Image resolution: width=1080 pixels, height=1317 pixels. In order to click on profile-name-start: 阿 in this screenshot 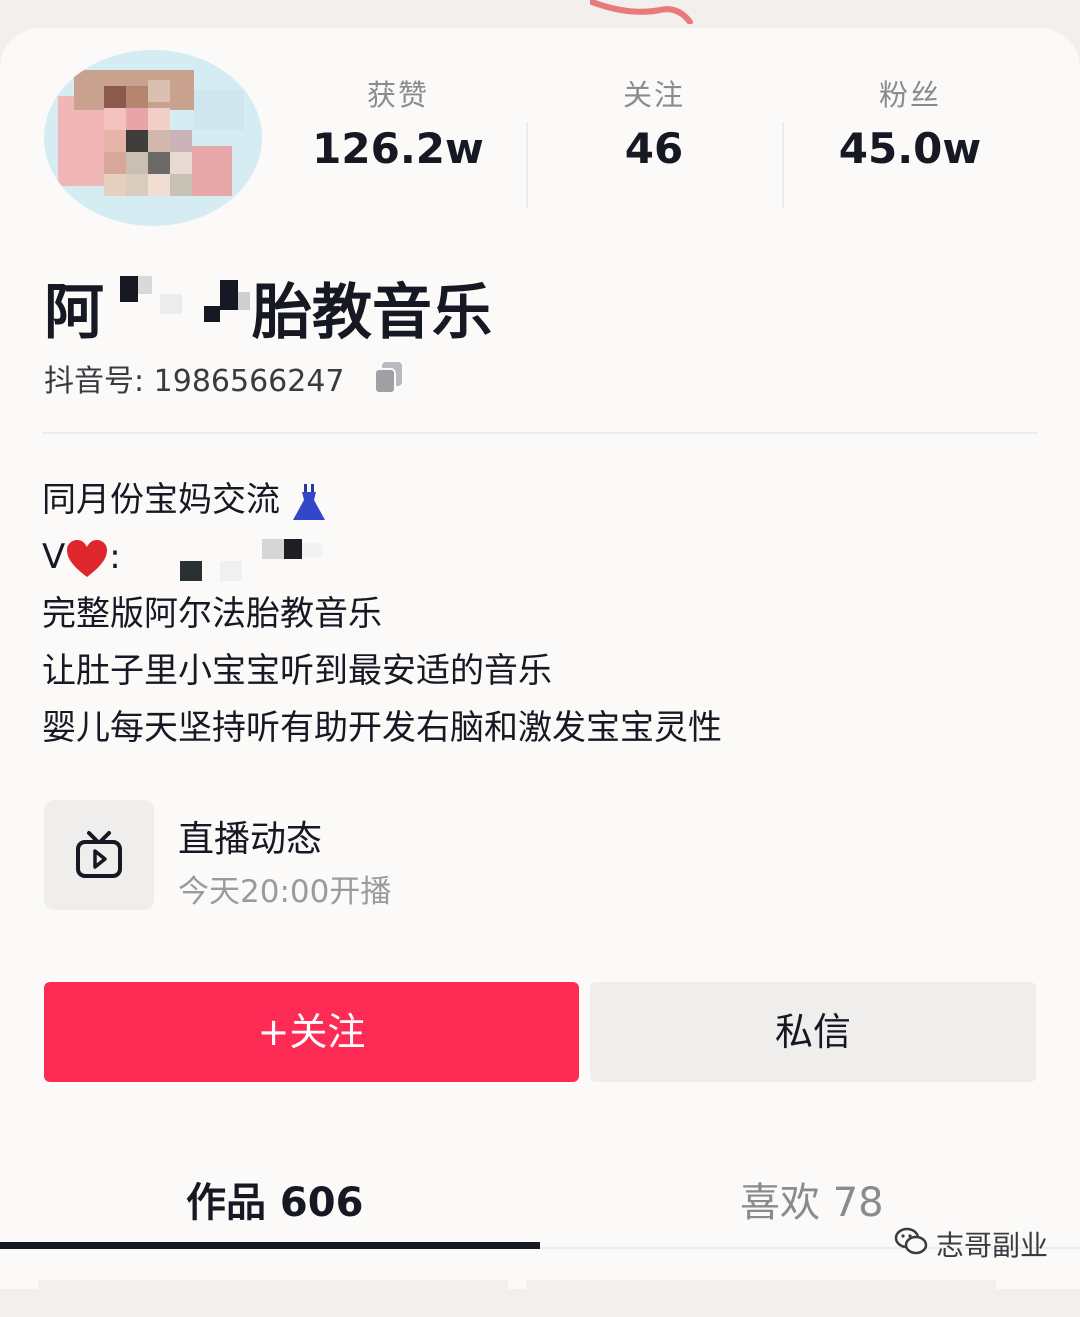, I will do `click(74, 313)`.